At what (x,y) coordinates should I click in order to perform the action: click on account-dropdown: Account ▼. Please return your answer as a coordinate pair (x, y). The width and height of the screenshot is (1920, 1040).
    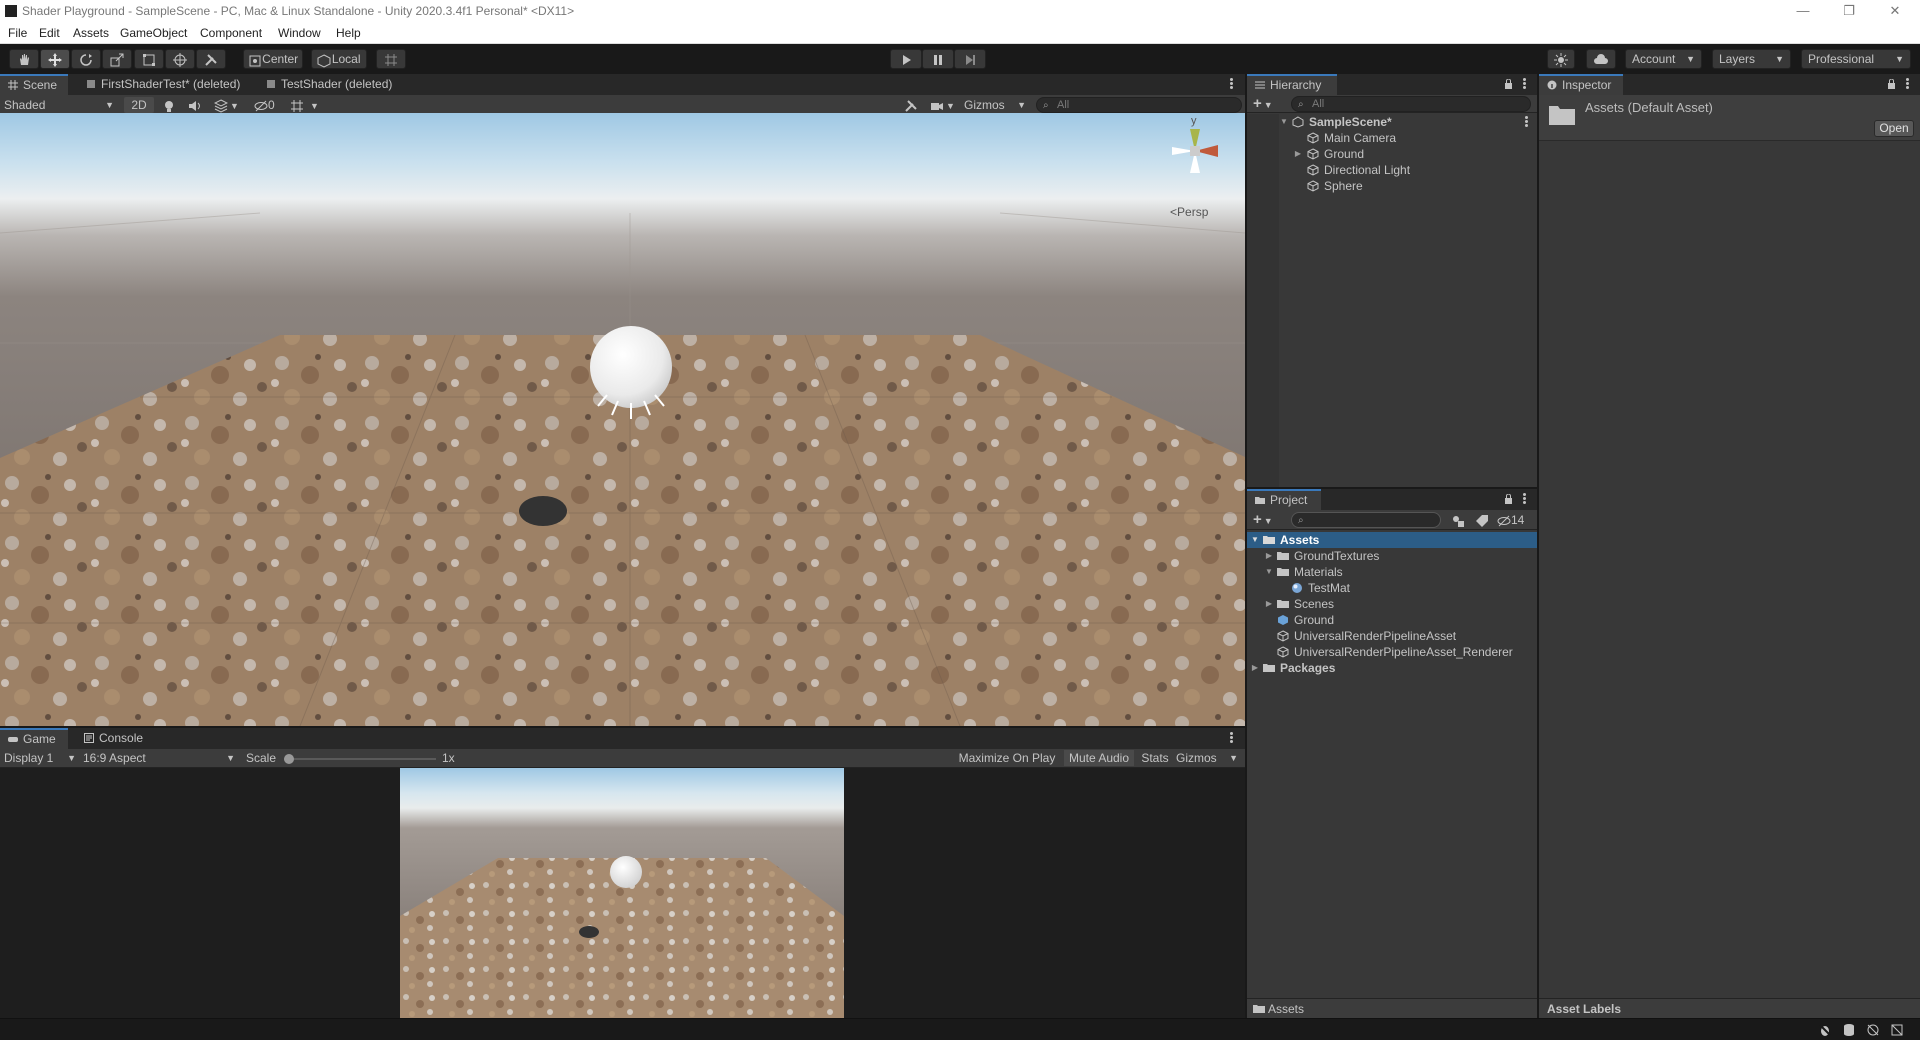
    Looking at the image, I should click on (1663, 59).